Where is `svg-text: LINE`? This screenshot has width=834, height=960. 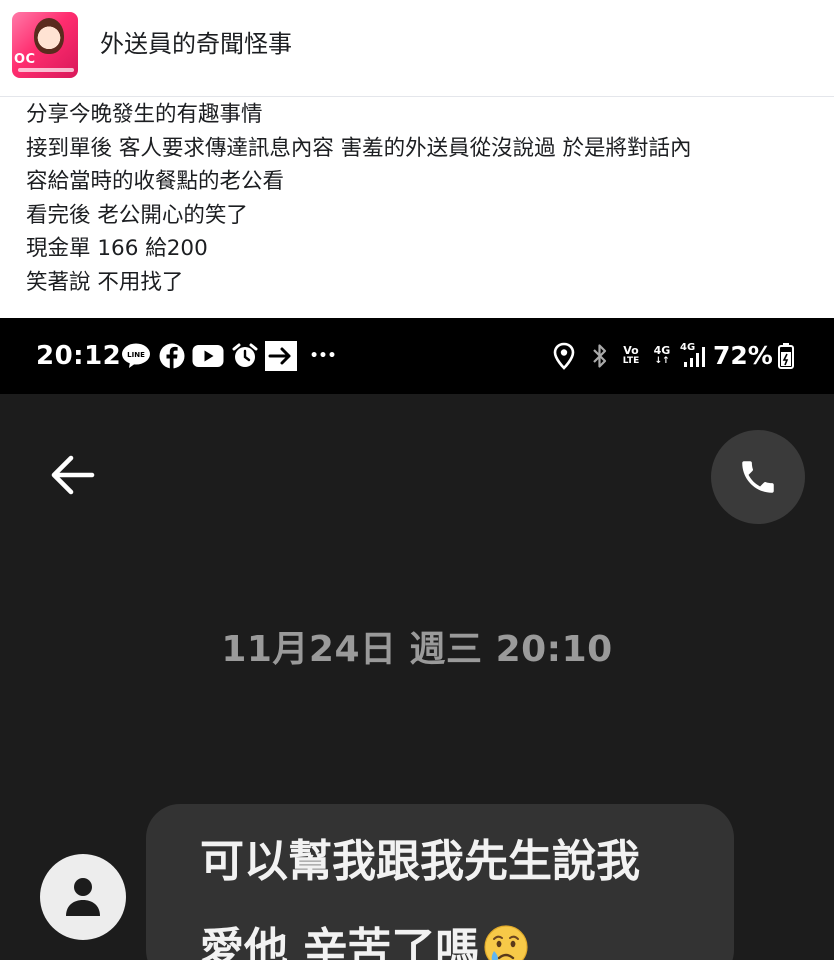
svg-text: LINE is located at coordinates (136, 355).